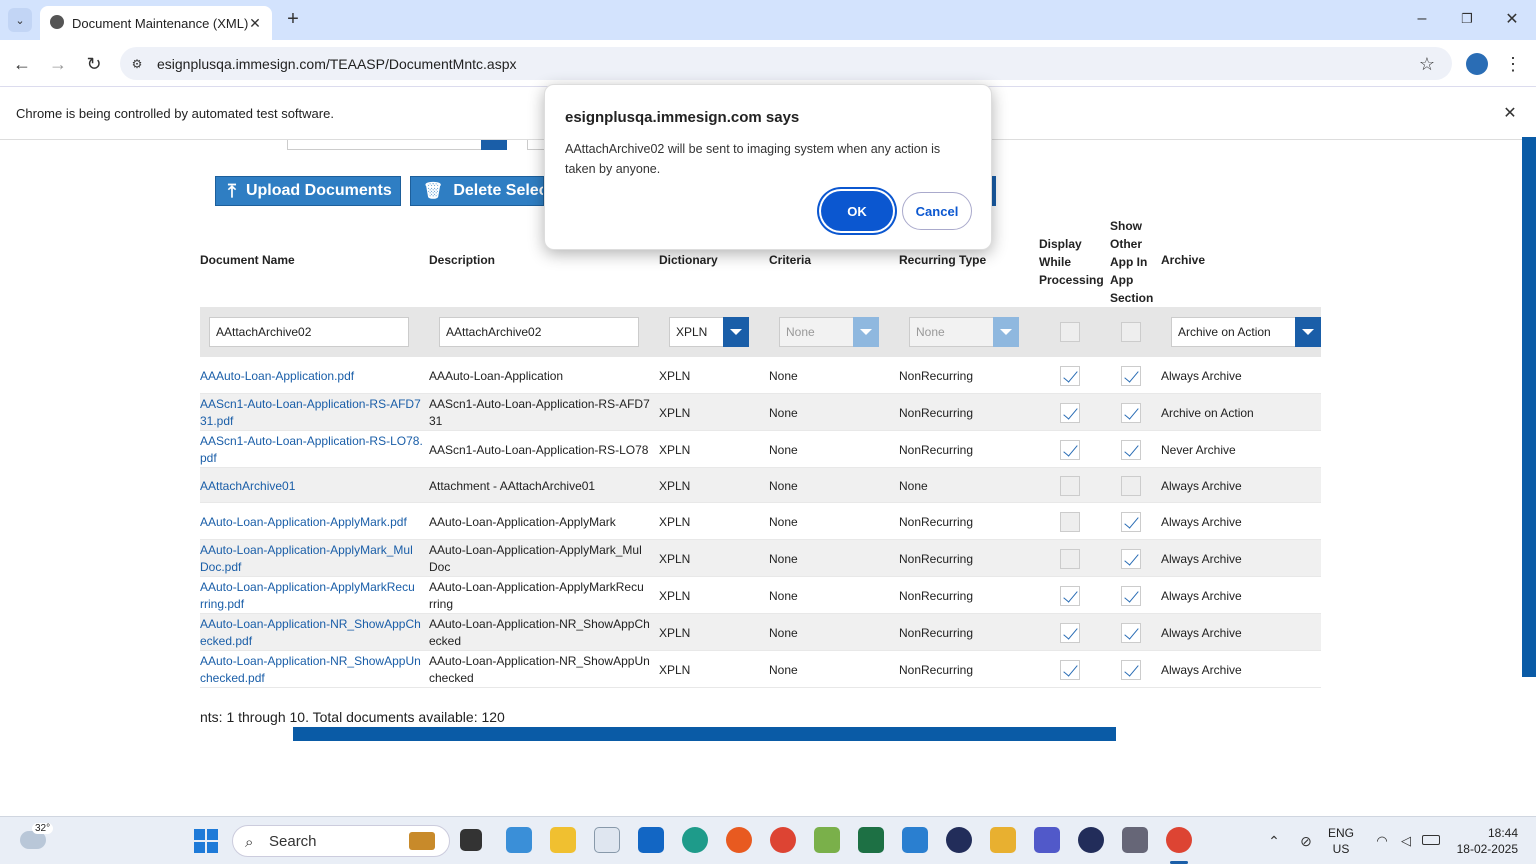 This screenshot has width=1536, height=864. I want to click on filter-dictionary-select: XPLN, so click(697, 332).